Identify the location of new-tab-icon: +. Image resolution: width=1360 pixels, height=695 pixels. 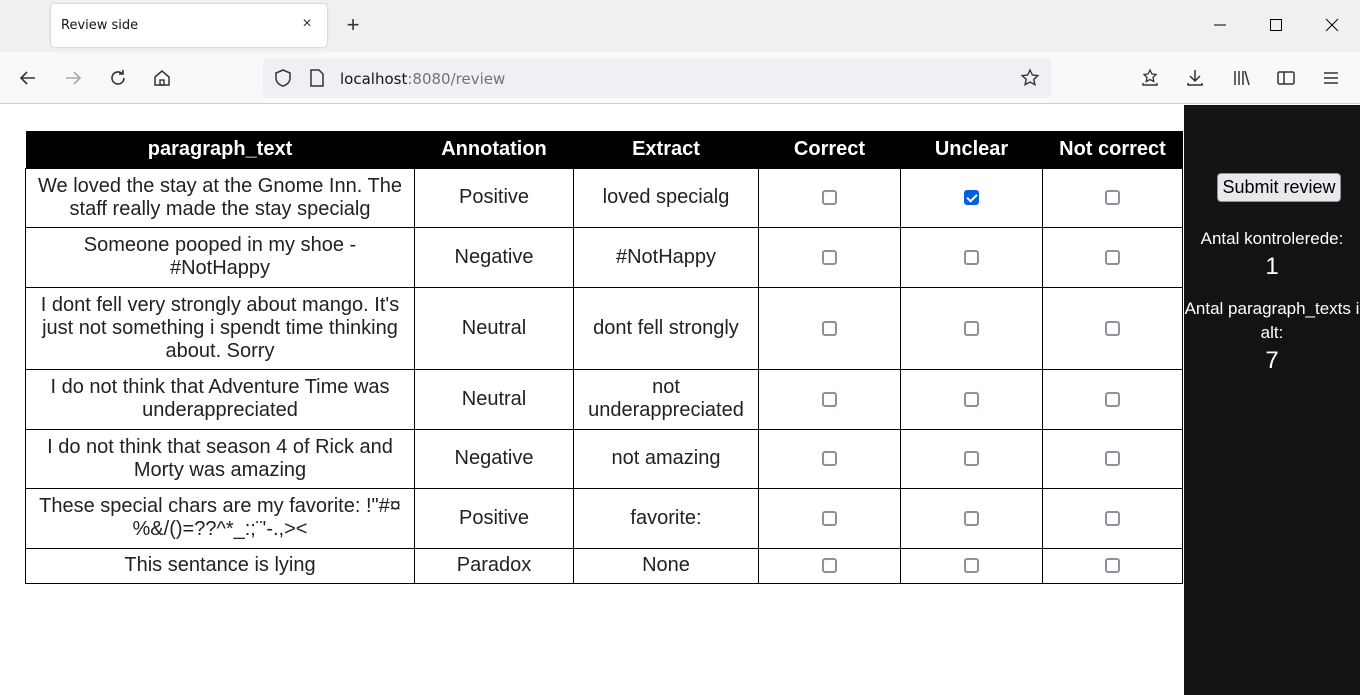
(353, 25).